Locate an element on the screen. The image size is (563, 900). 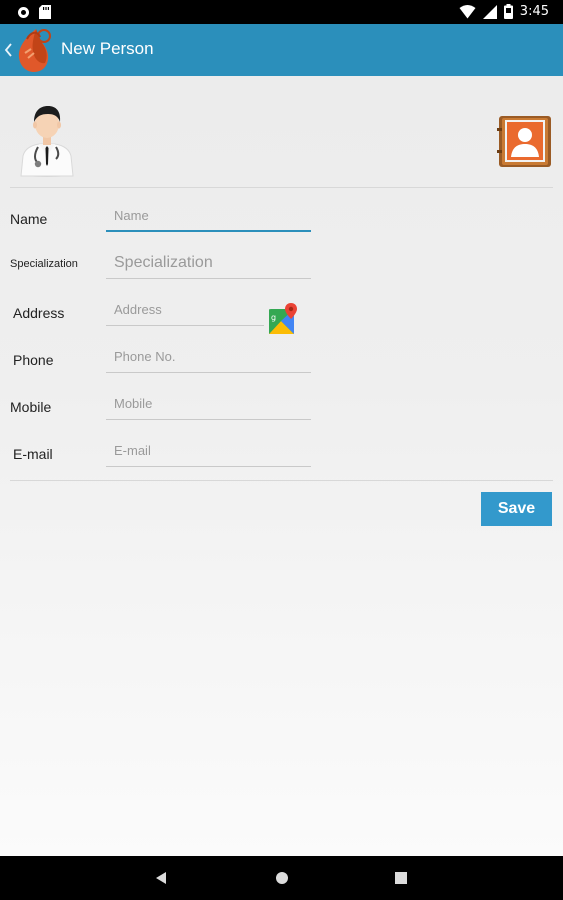
form-divider is located at coordinates (281, 480).